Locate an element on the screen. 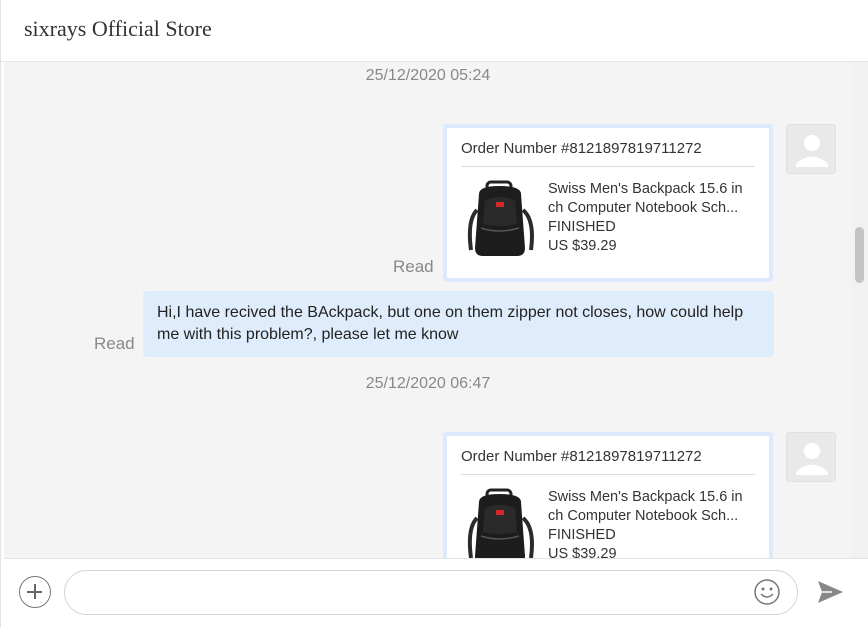  message-input-container is located at coordinates (431, 592).